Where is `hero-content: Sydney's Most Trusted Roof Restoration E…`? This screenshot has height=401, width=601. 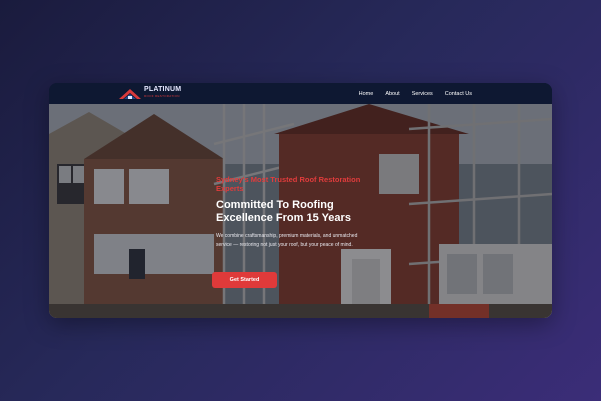
hero-content: Sydney's Most Trusted Roof Restoration E… is located at coordinates (299, 231).